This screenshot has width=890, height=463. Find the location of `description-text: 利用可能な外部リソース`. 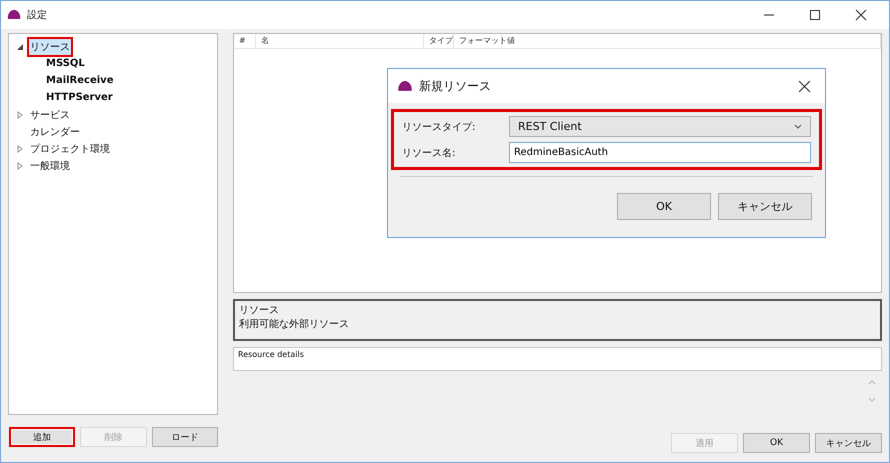

description-text: 利用可能な外部リソース is located at coordinates (294, 325).